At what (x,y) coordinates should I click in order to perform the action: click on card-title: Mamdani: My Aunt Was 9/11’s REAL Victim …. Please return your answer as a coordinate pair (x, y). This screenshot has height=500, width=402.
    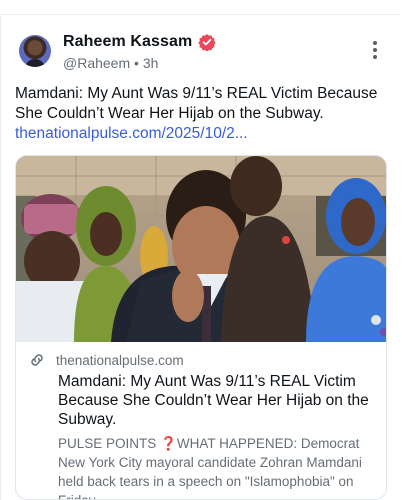
    Looking at the image, I should click on (213, 400).